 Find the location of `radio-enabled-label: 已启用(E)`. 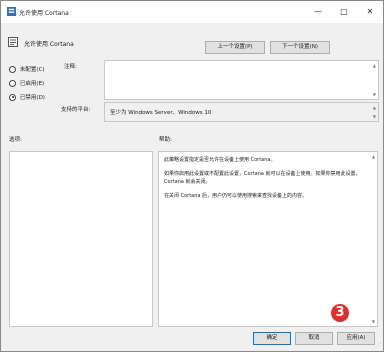

radio-enabled-label: 已启用(E) is located at coordinates (32, 84).